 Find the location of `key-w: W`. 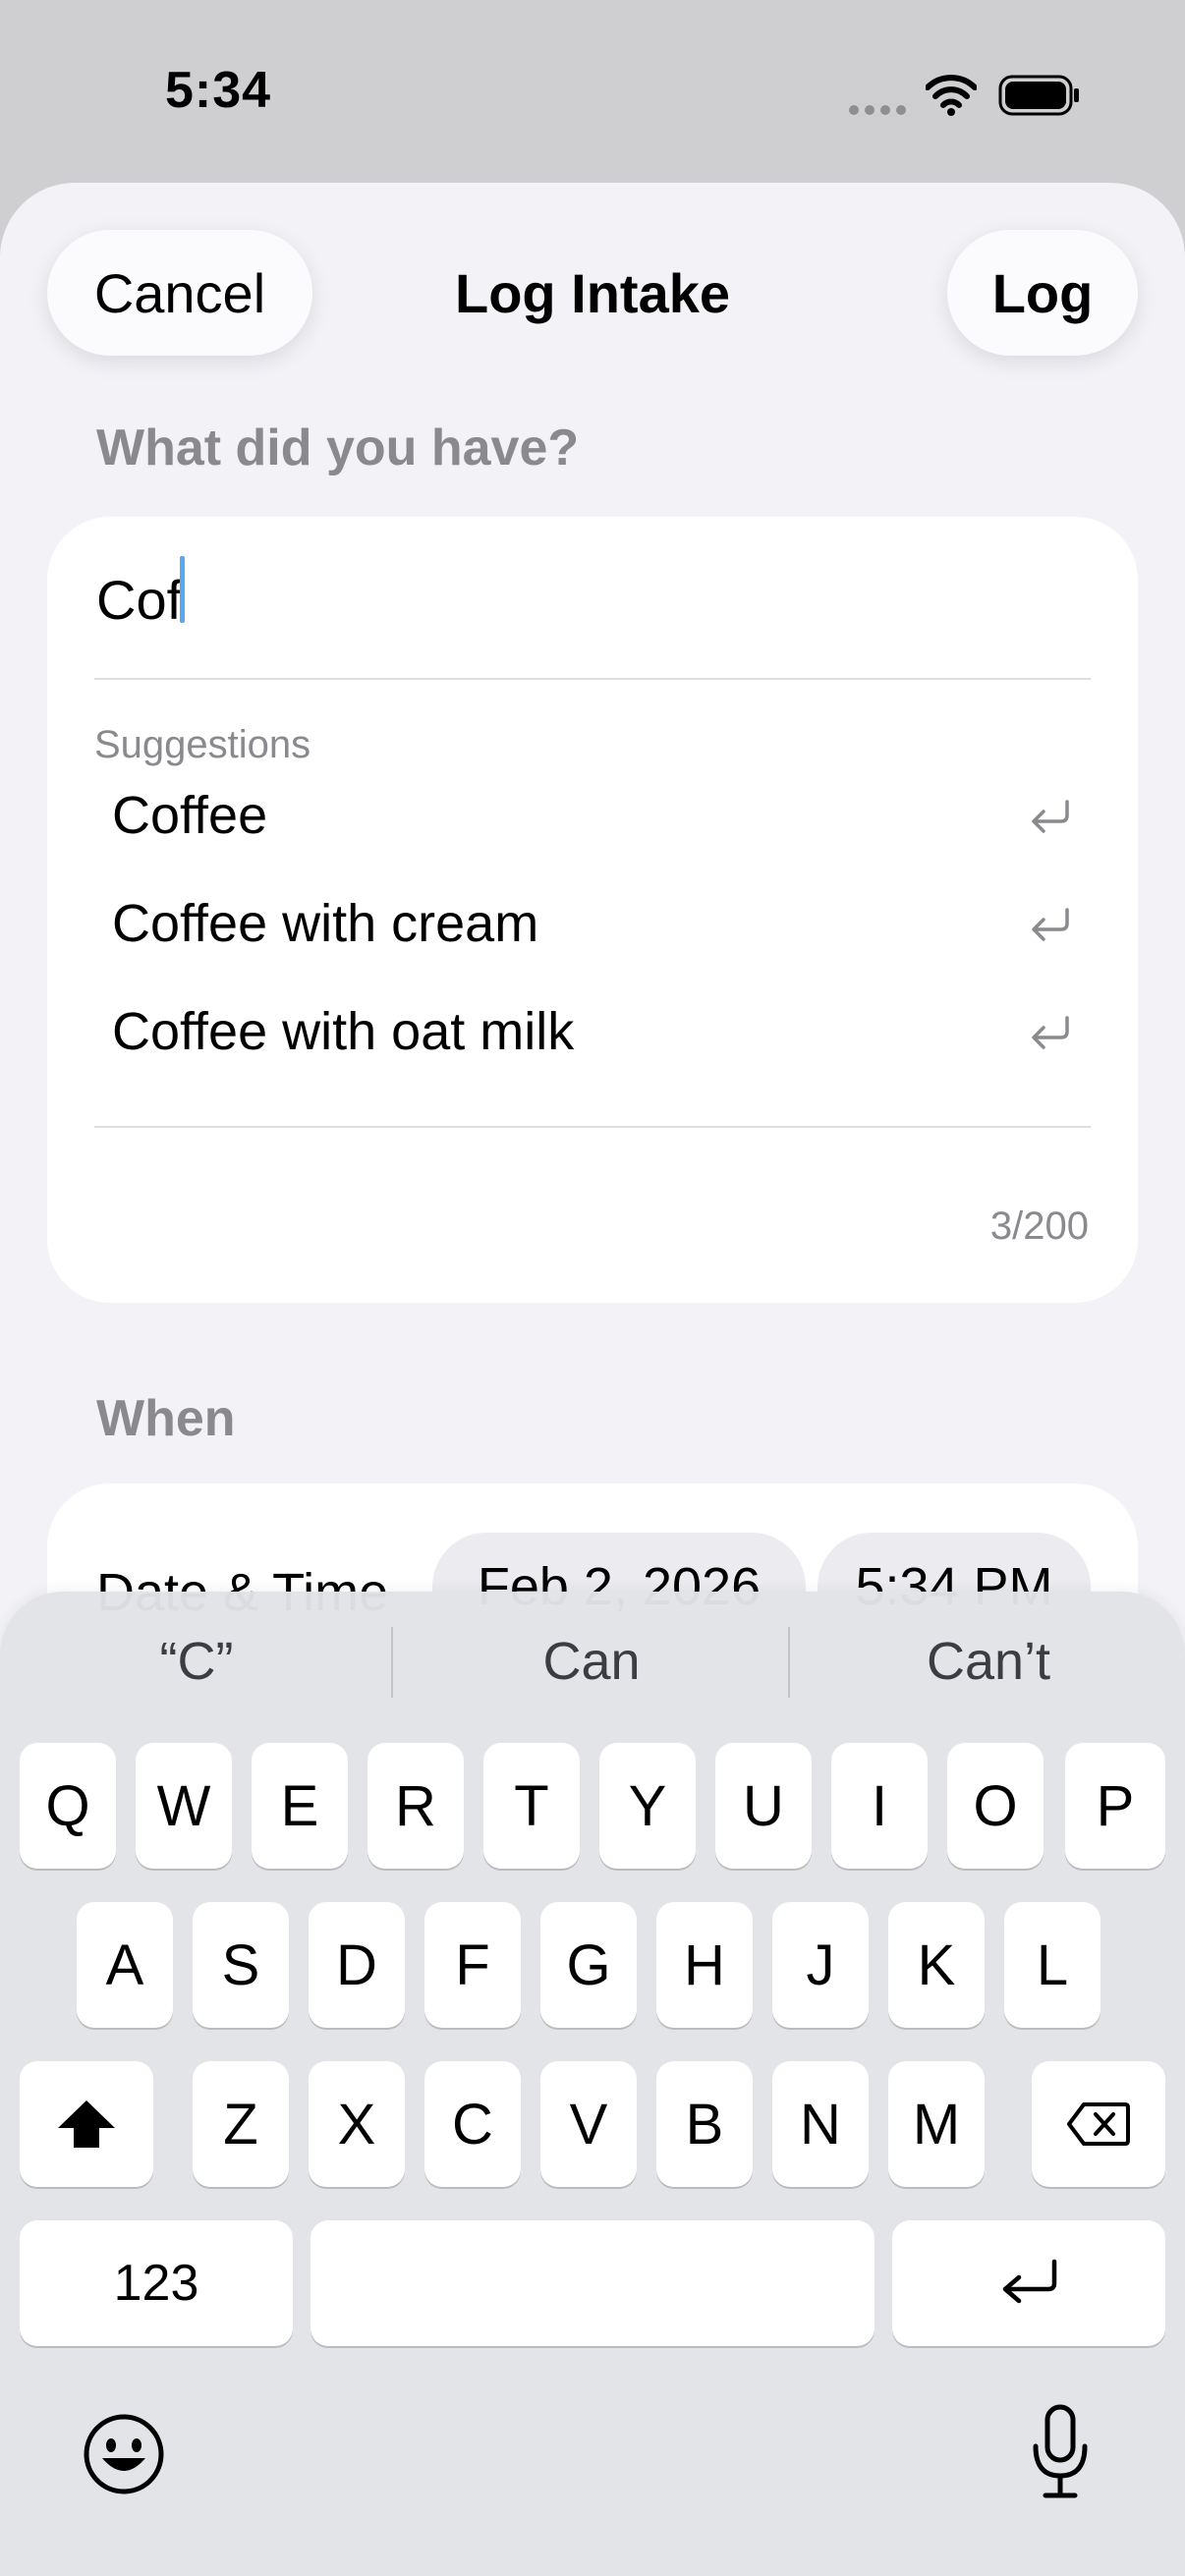

key-w: W is located at coordinates (184, 1806).